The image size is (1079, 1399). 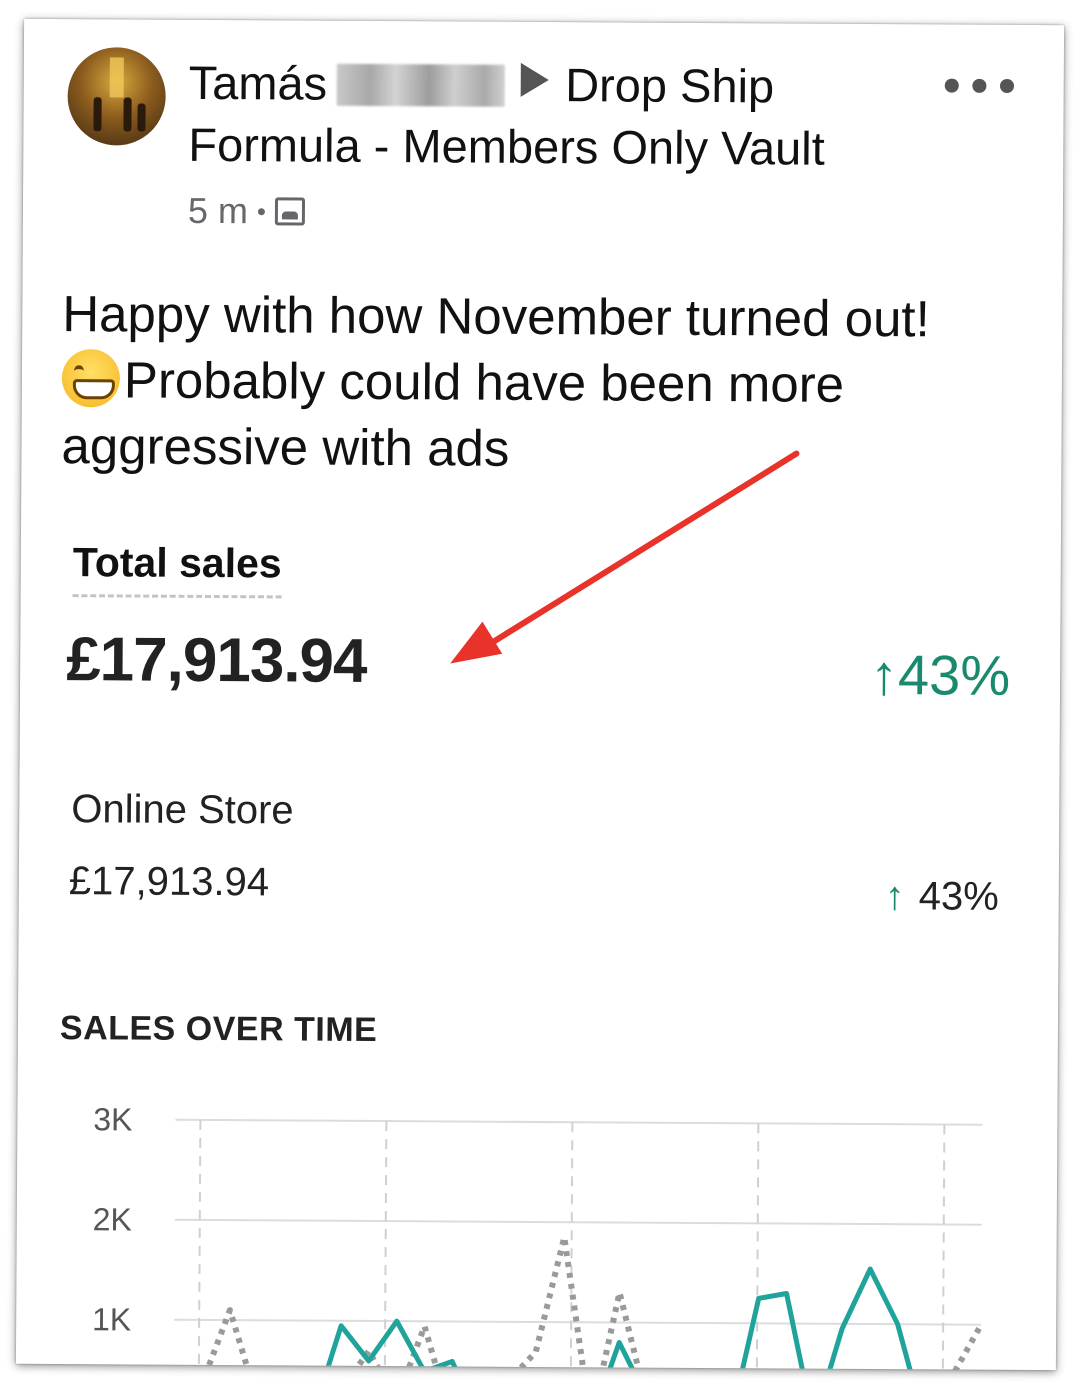 What do you see at coordinates (261, 211) in the screenshot?
I see `separator-dot` at bounding box center [261, 211].